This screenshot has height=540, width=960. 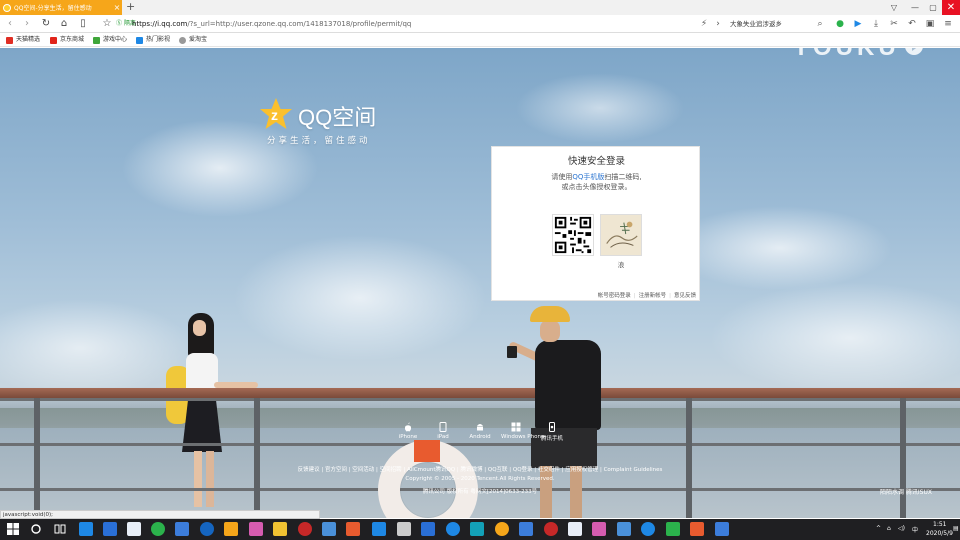 What do you see at coordinates (27, 24) in the screenshot?
I see `forward-icon: ›` at bounding box center [27, 24].